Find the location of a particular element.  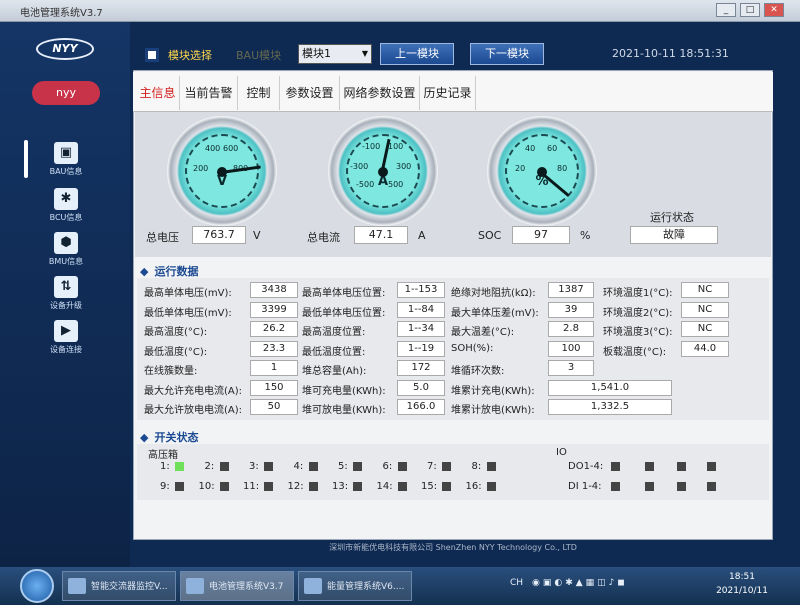

voltage-unit: V is located at coordinates (257, 235).